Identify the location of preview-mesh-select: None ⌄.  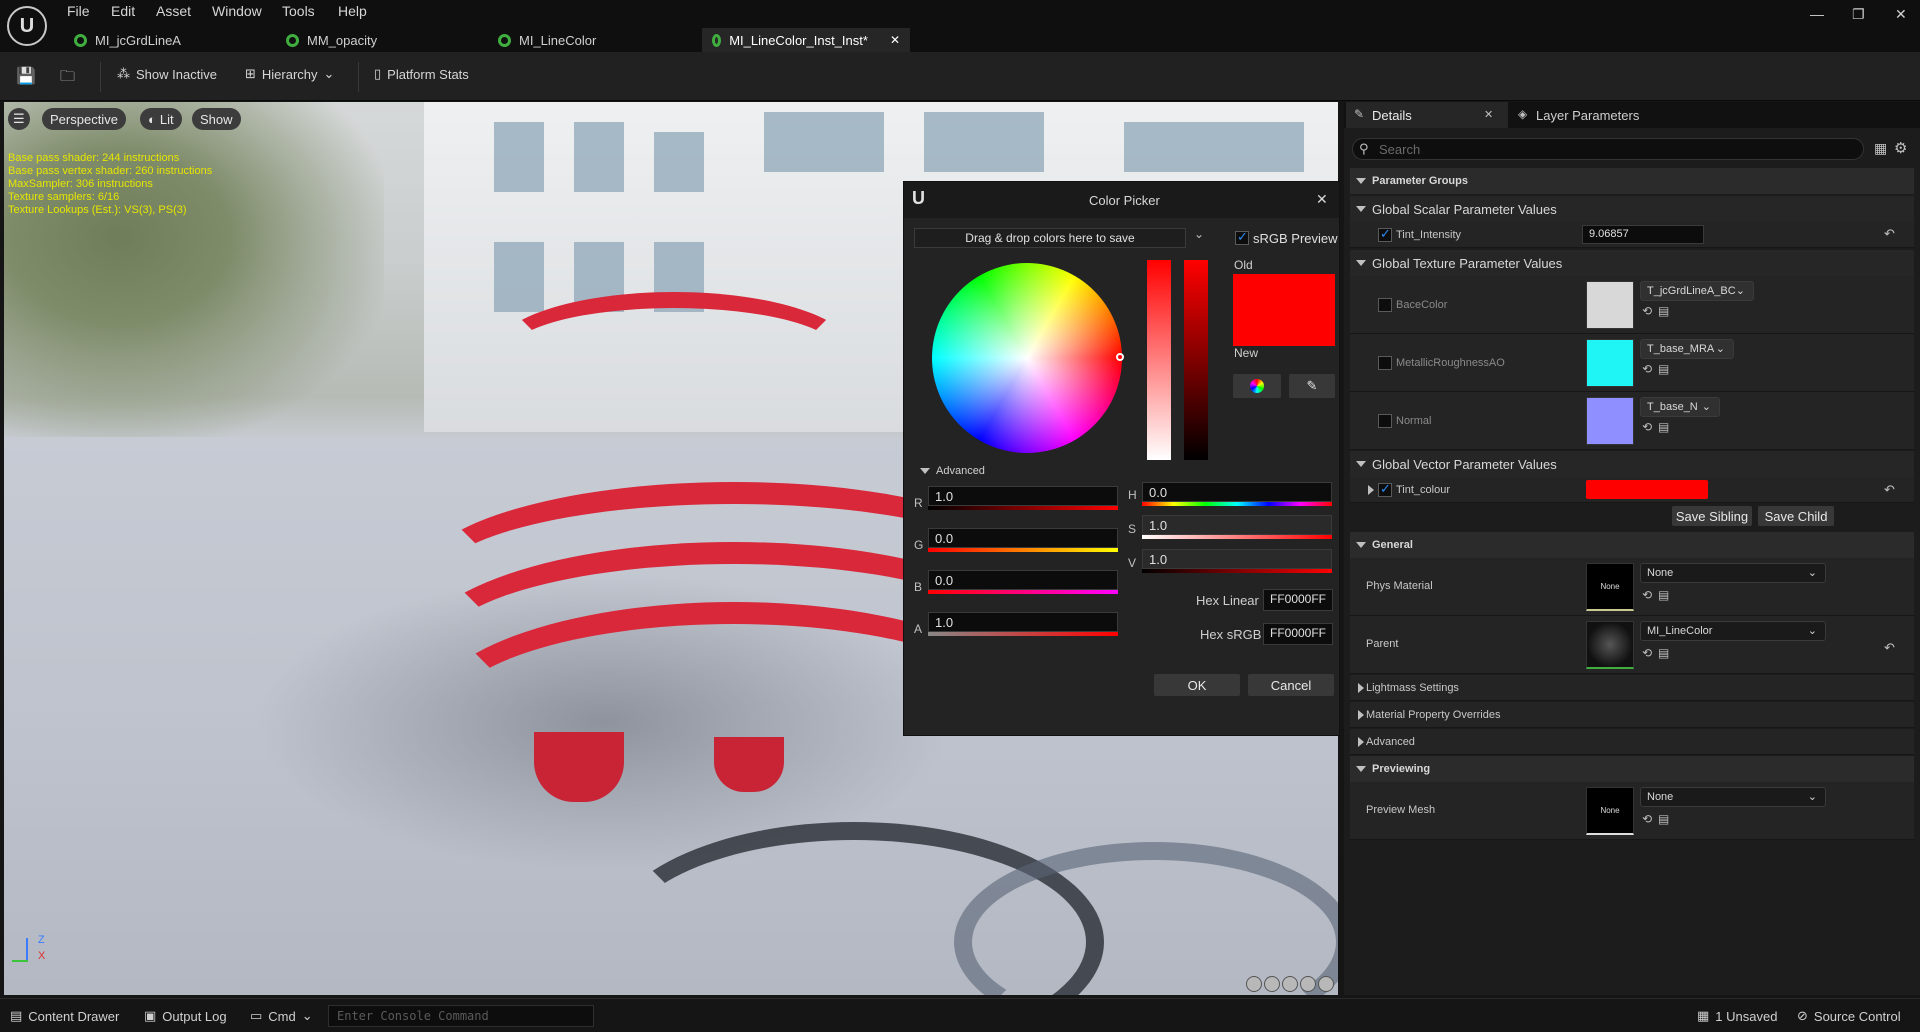
(1733, 797).